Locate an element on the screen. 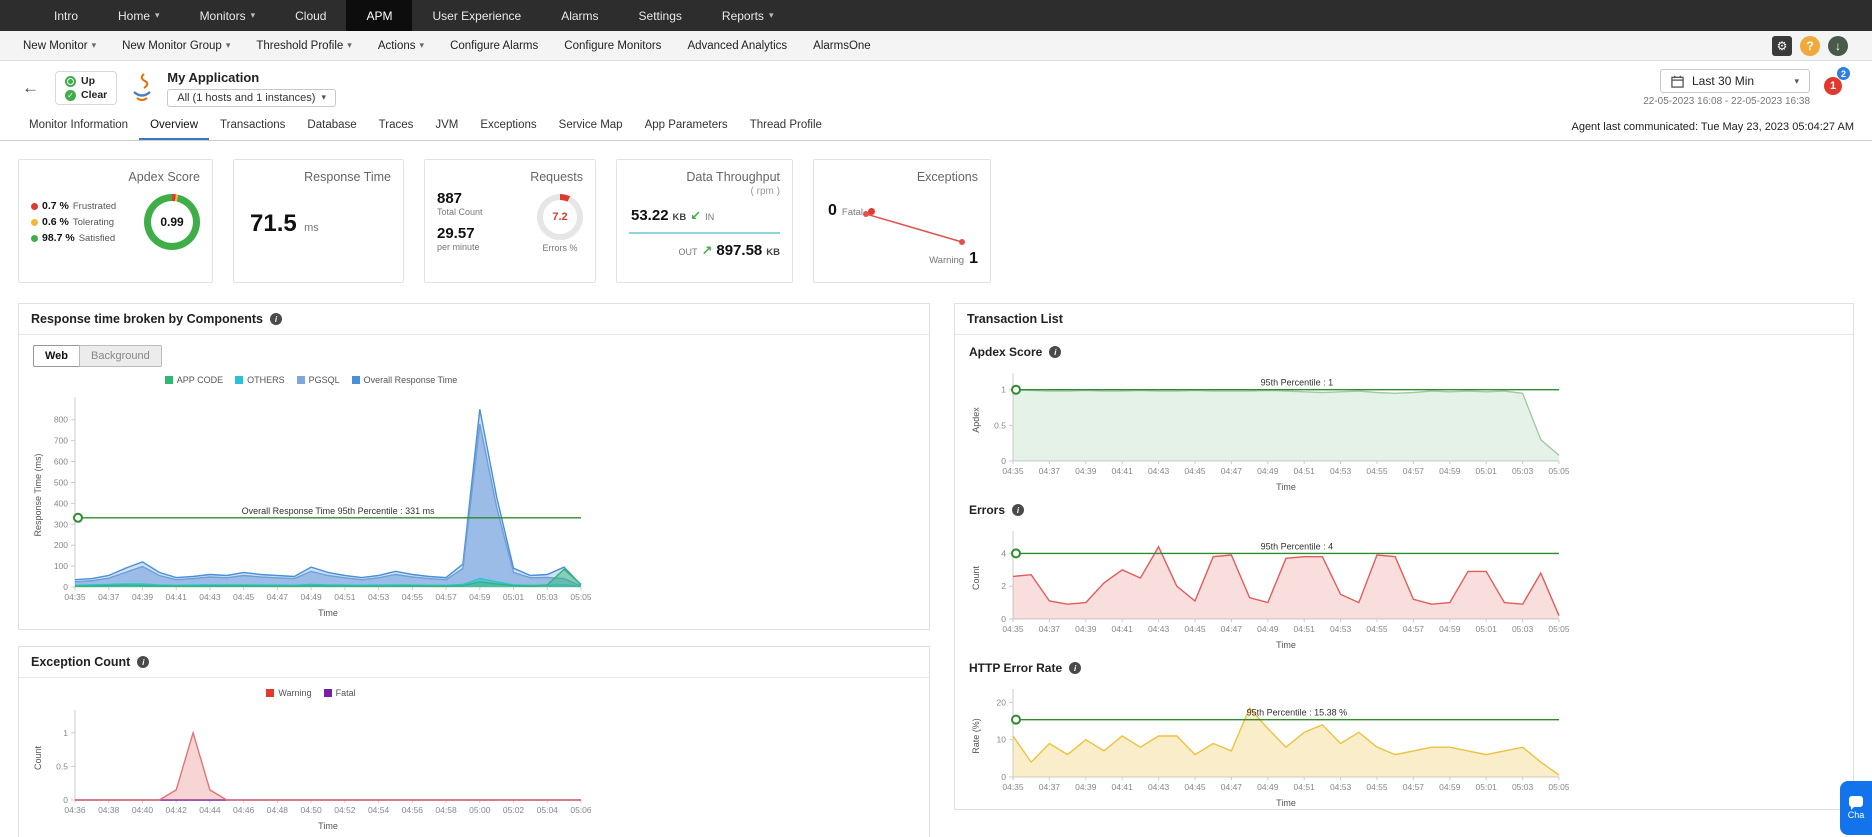  chat-widget: Cha is located at coordinates (1856, 808).